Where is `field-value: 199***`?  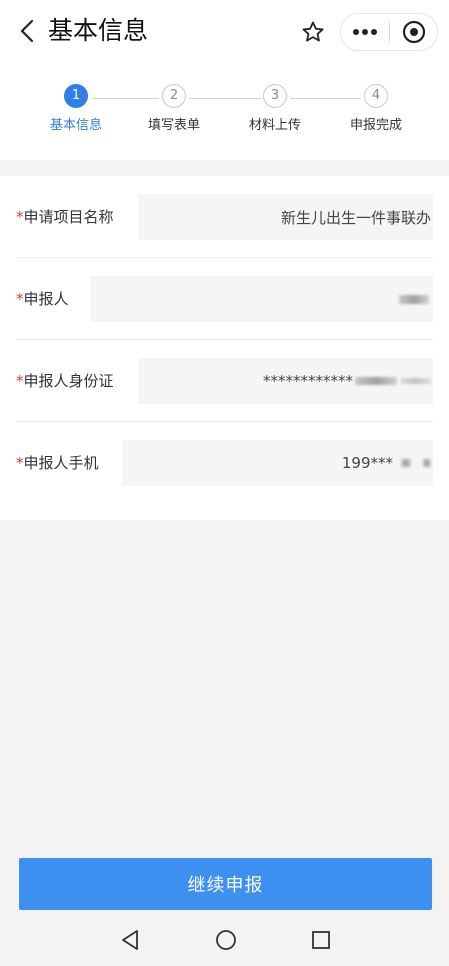
field-value: 199*** is located at coordinates (367, 463).